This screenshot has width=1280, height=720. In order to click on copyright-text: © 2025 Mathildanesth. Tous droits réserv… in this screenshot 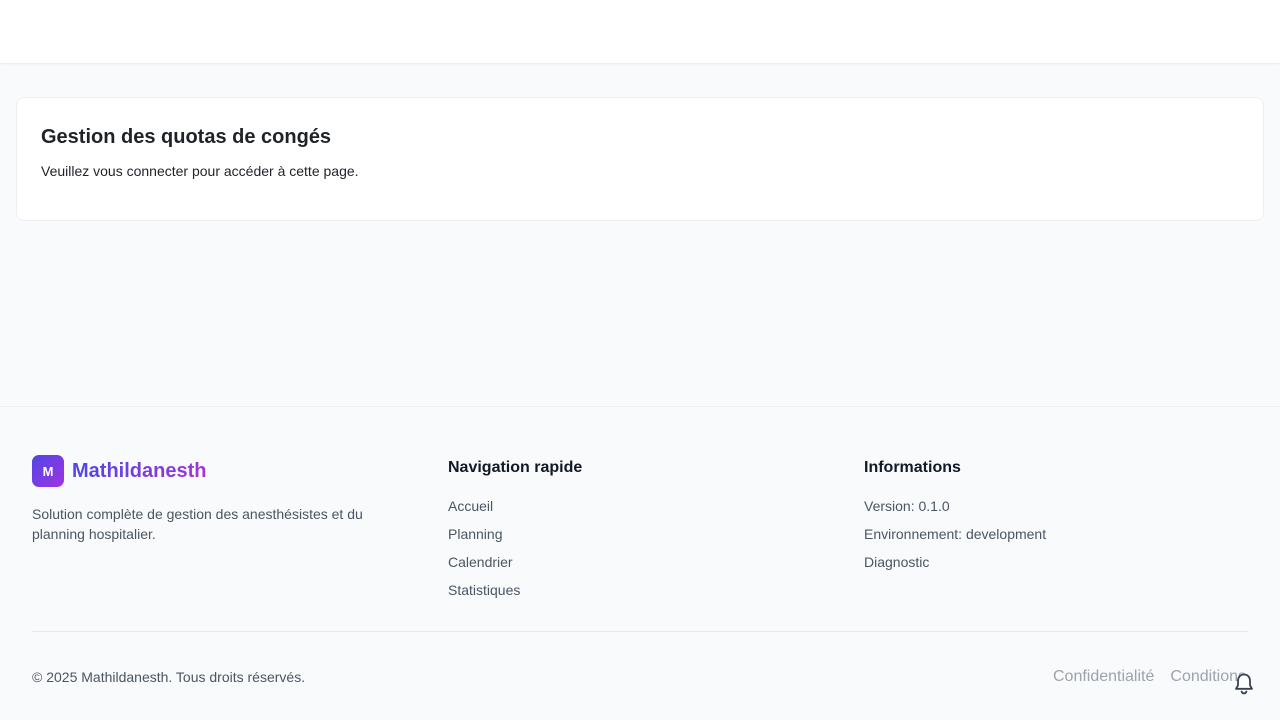, I will do `click(169, 677)`.